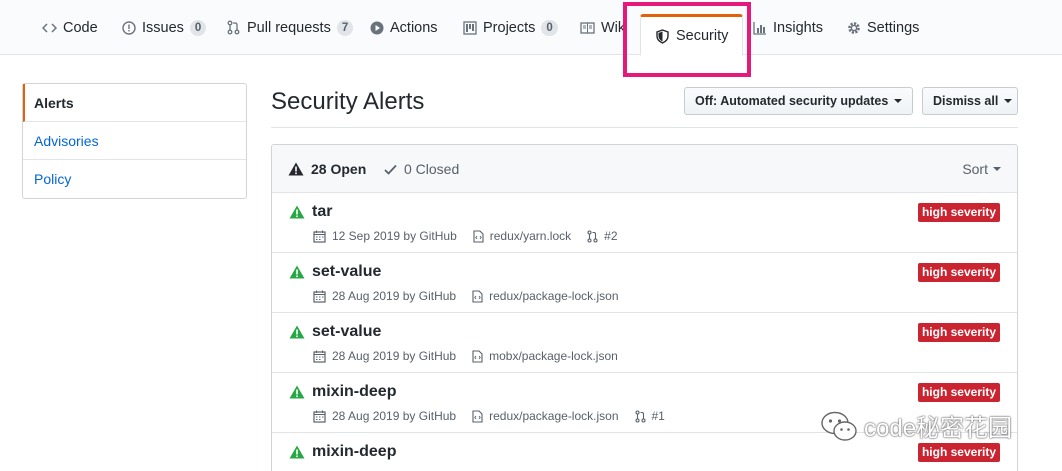  I want to click on page-title: Security Alerts, so click(348, 101).